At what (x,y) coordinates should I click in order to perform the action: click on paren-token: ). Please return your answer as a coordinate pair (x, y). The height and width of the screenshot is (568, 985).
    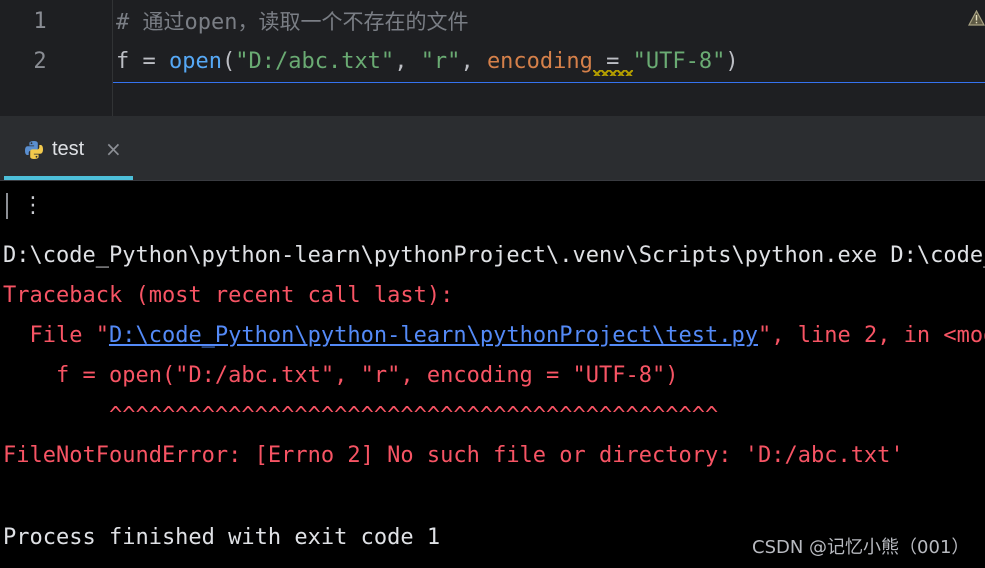
    Looking at the image, I should click on (732, 61).